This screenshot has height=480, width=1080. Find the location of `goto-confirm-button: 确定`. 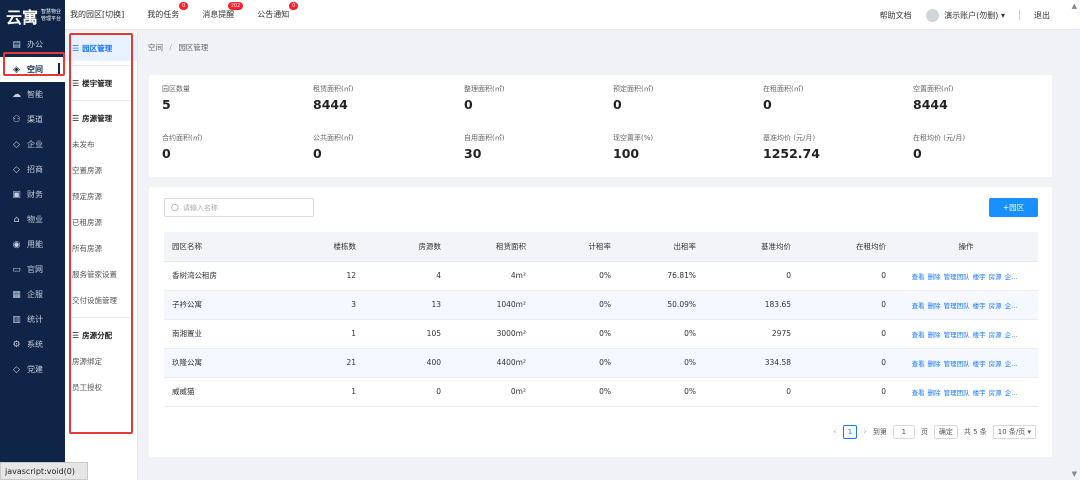

goto-confirm-button: 确定 is located at coordinates (945, 432).